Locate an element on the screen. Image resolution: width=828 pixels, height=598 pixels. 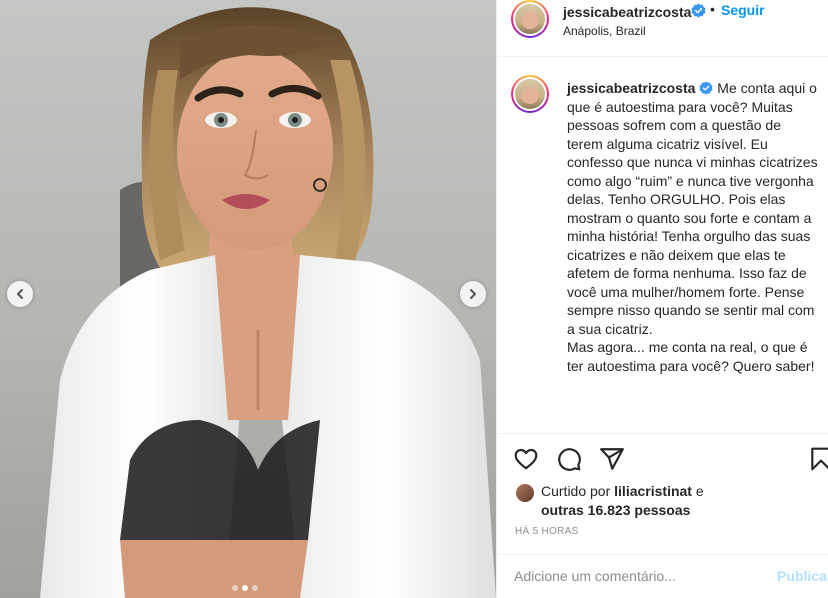
post-location: Anápolis, Brazil is located at coordinates (604, 31).